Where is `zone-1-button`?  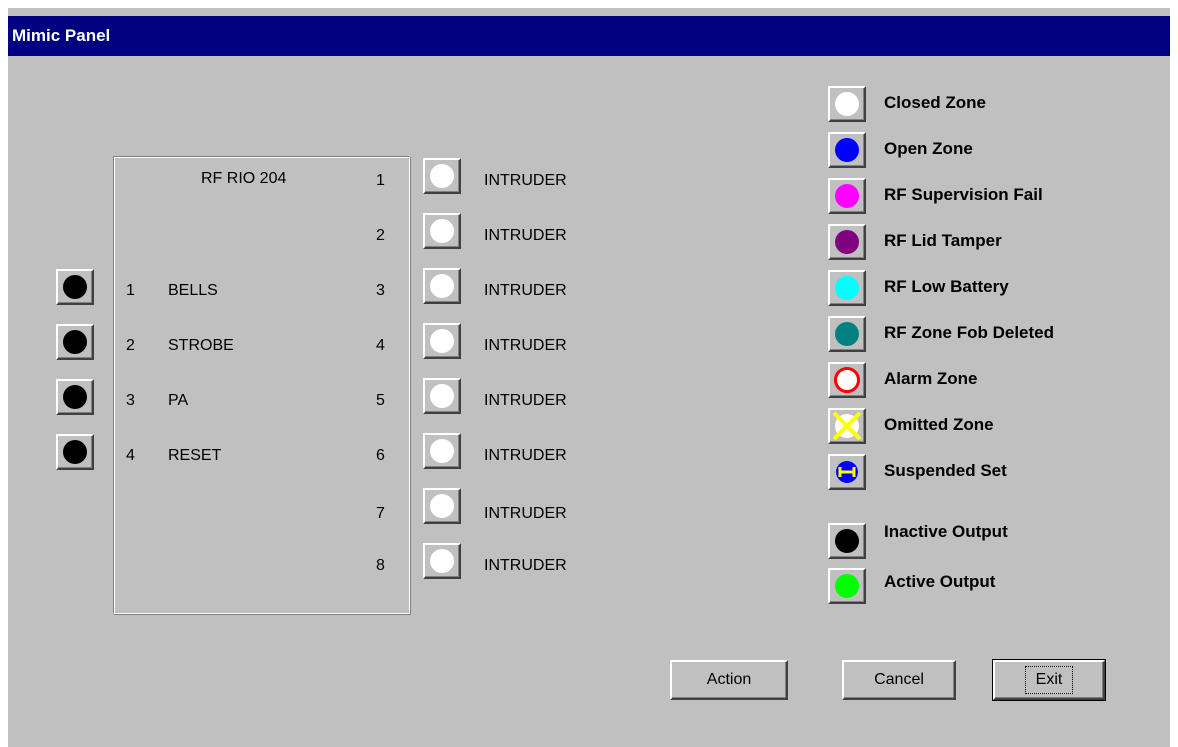 zone-1-button is located at coordinates (442, 176).